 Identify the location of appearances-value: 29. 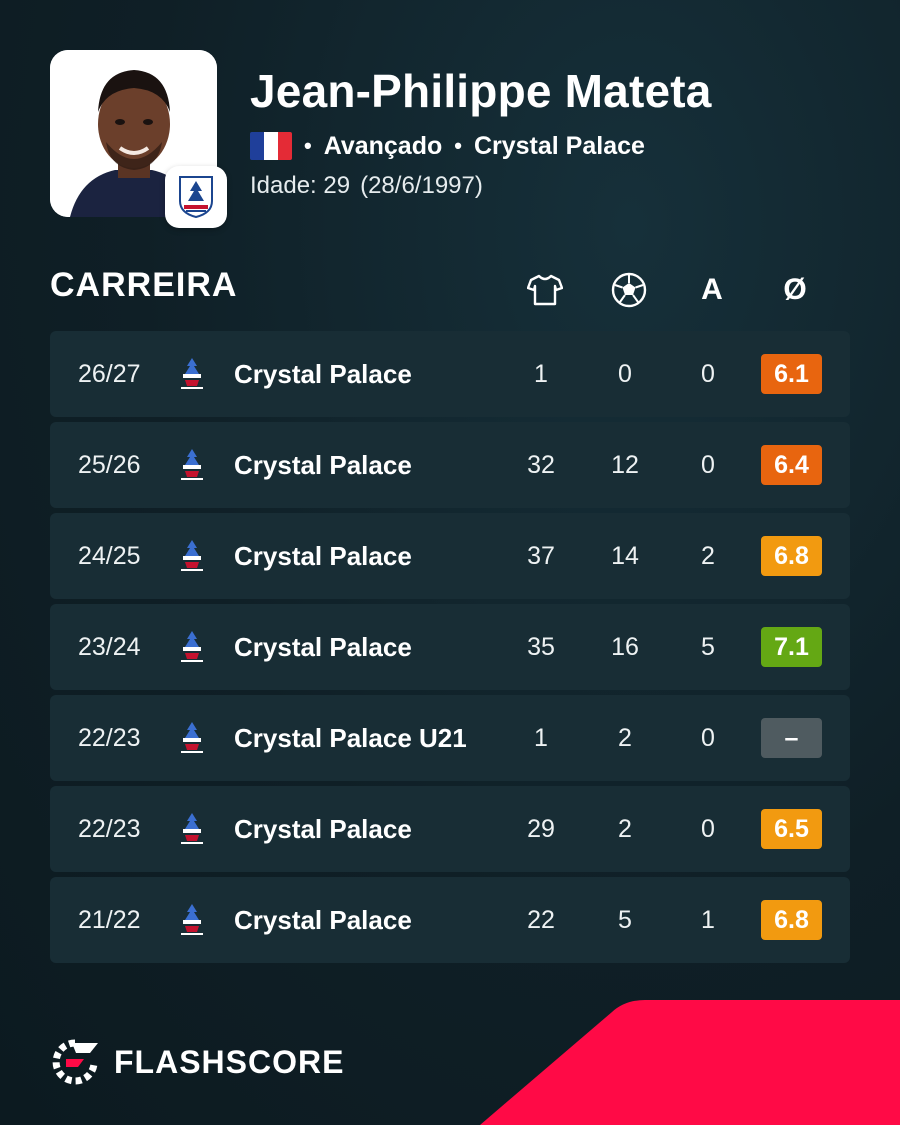
(541, 828).